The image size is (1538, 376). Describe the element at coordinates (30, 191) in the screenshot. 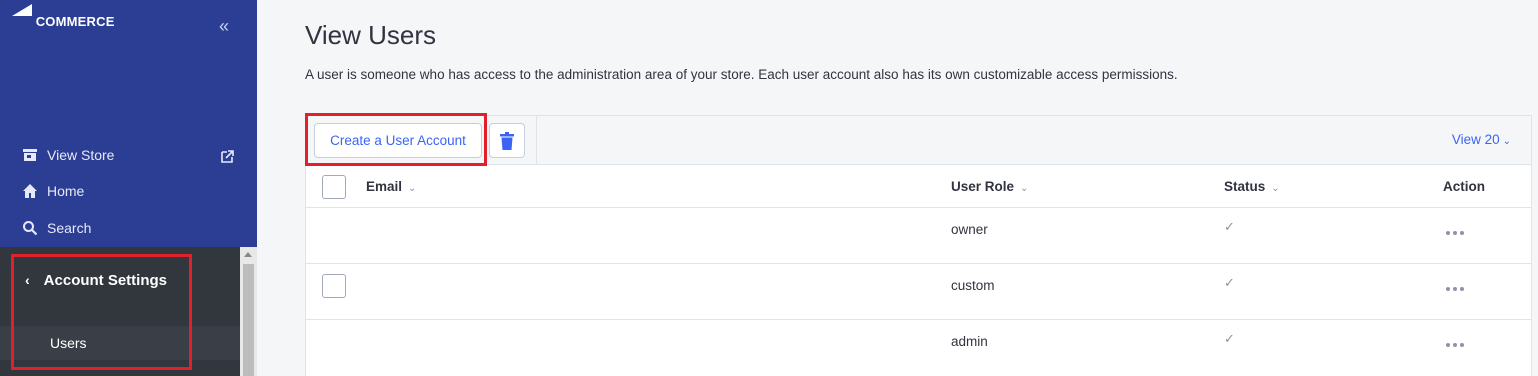

I see `home-icon` at that location.